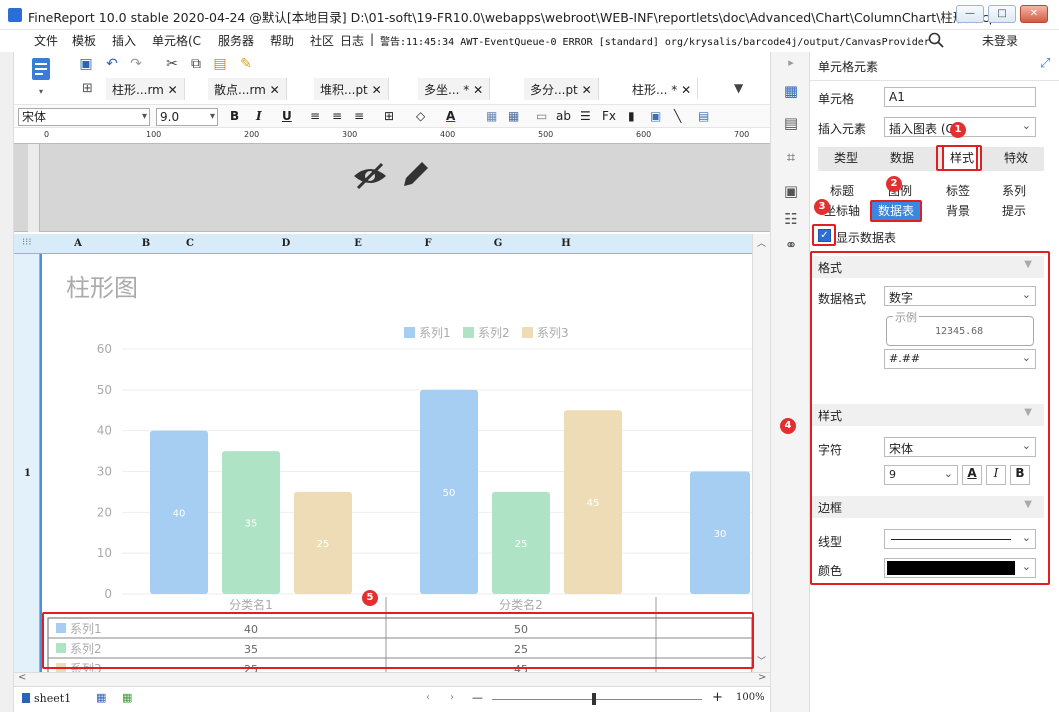  What do you see at coordinates (791, 192) in the screenshot?
I see `widget-icon: ▣` at bounding box center [791, 192].